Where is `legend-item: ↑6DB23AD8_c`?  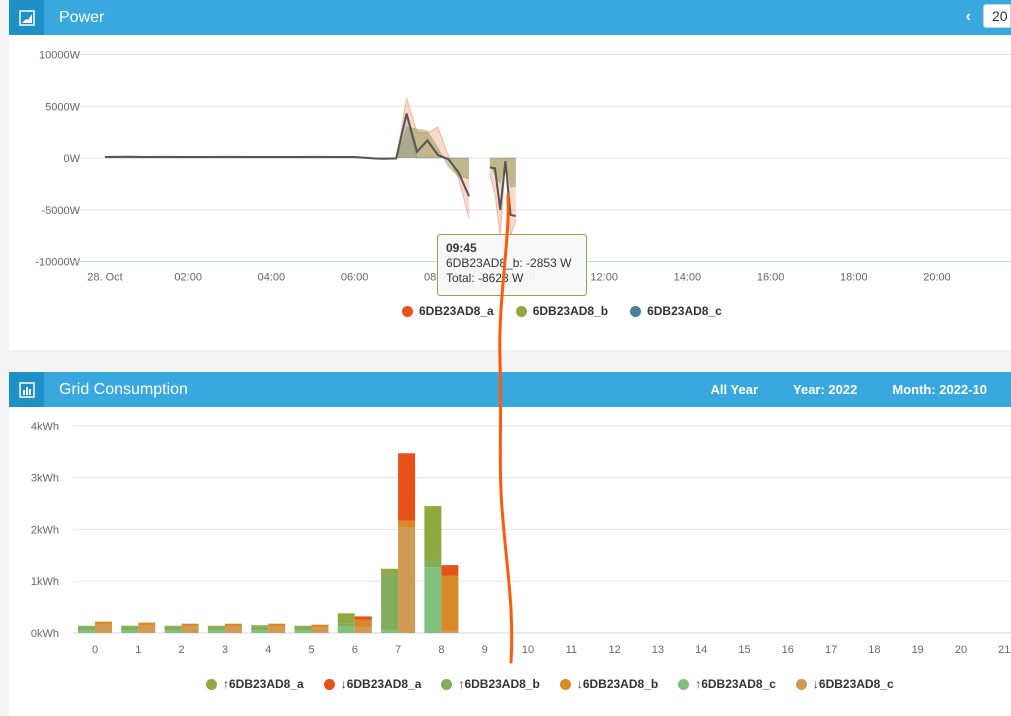 legend-item: ↑6DB23AD8_c is located at coordinates (727, 684).